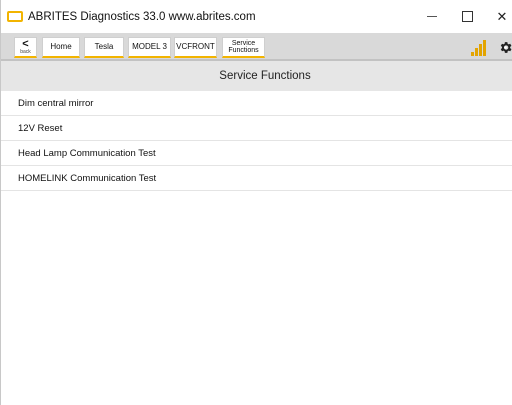 The image size is (512, 405). I want to click on breadcrumb-service-functions: Service Functions, so click(243, 47).